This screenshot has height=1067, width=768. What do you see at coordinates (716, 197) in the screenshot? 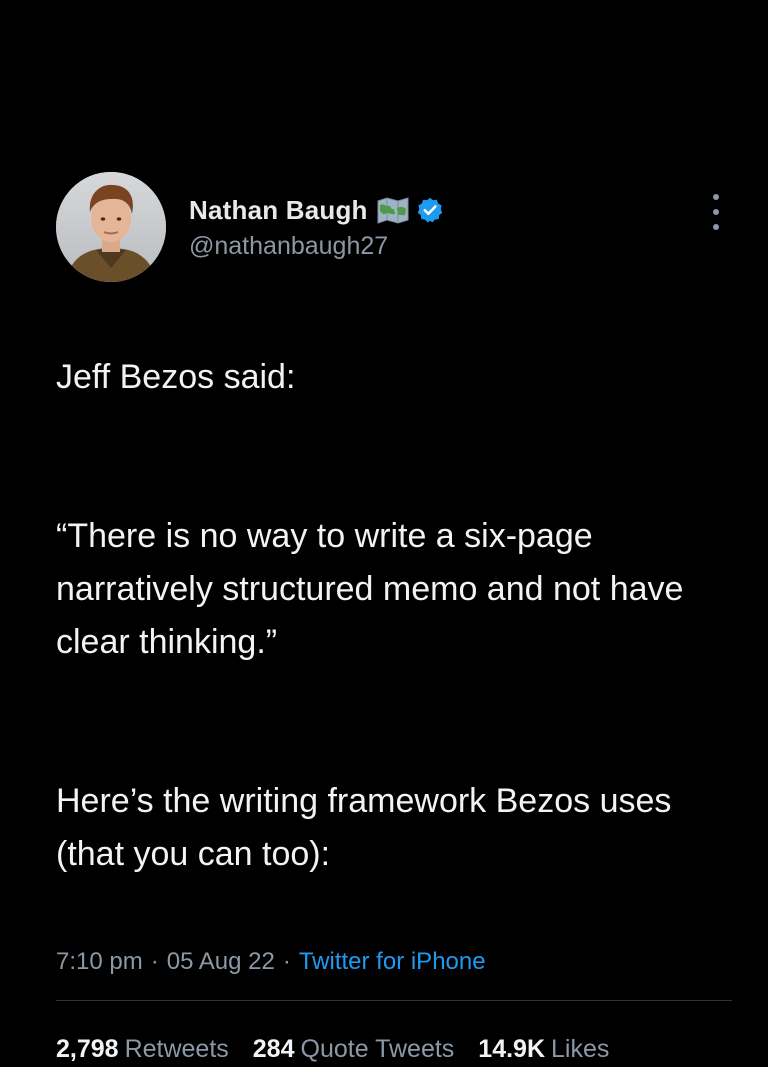
I see `more-vertical-icon` at bounding box center [716, 197].